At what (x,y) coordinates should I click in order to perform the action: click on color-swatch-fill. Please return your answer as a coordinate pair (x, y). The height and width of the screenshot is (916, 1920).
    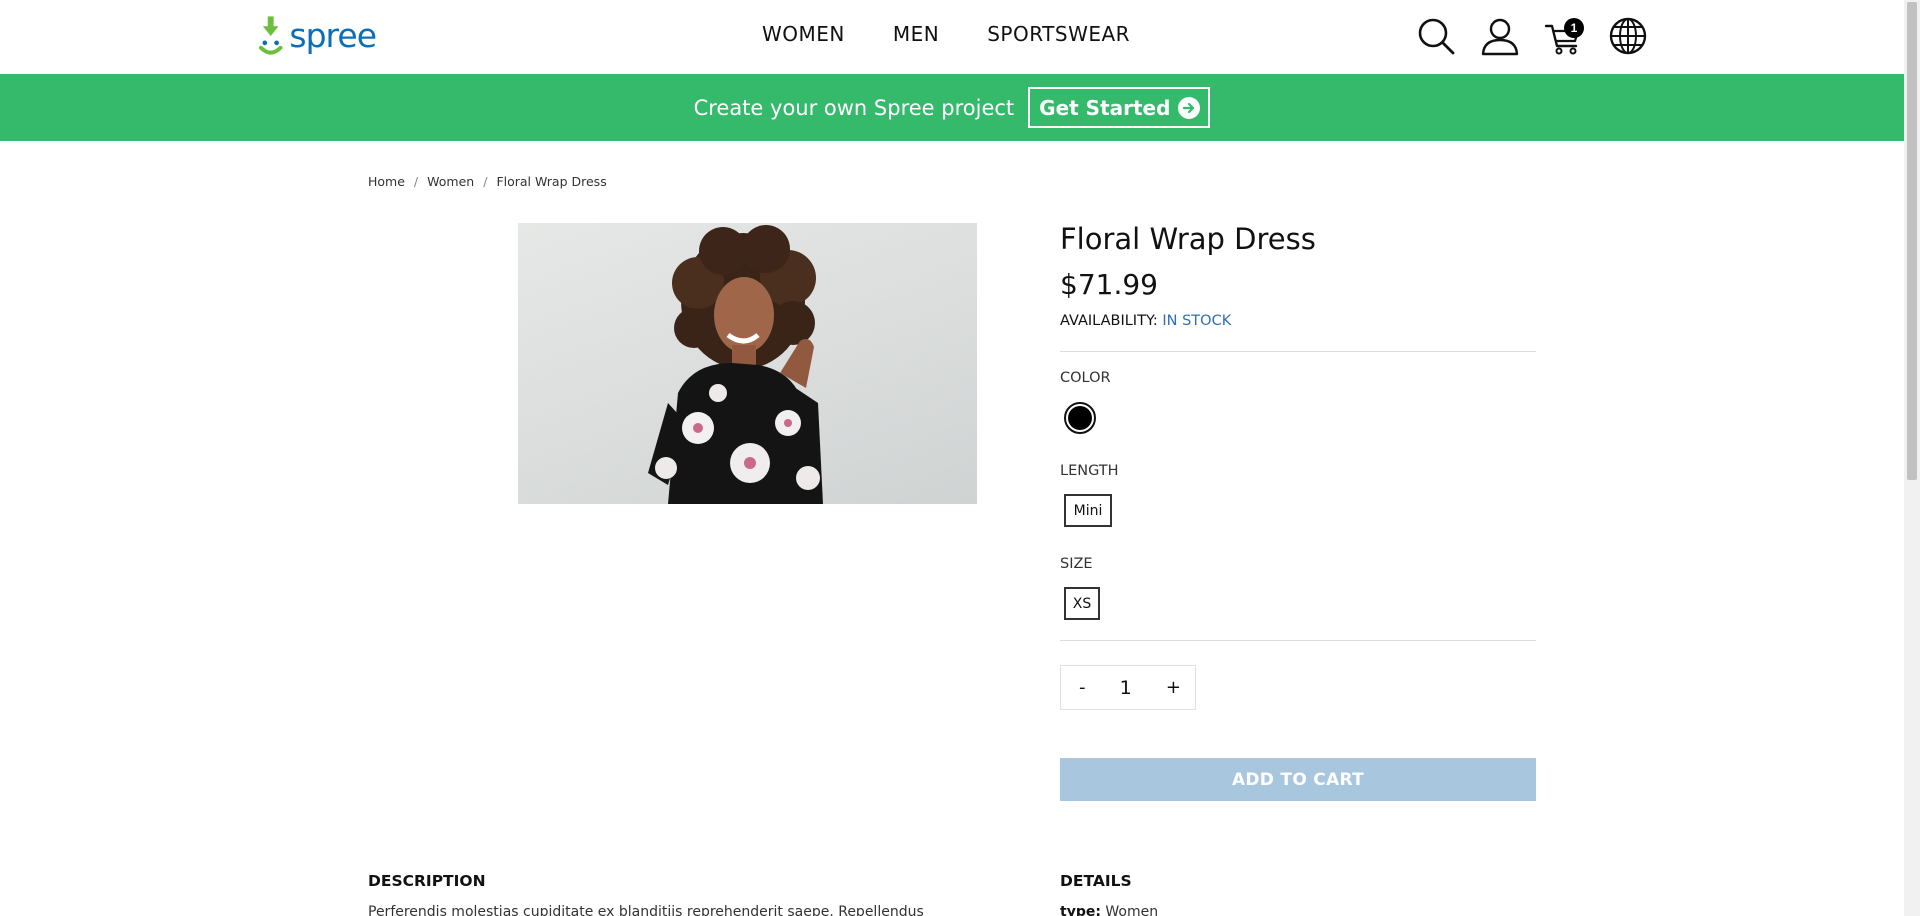
    Looking at the image, I should click on (1080, 418).